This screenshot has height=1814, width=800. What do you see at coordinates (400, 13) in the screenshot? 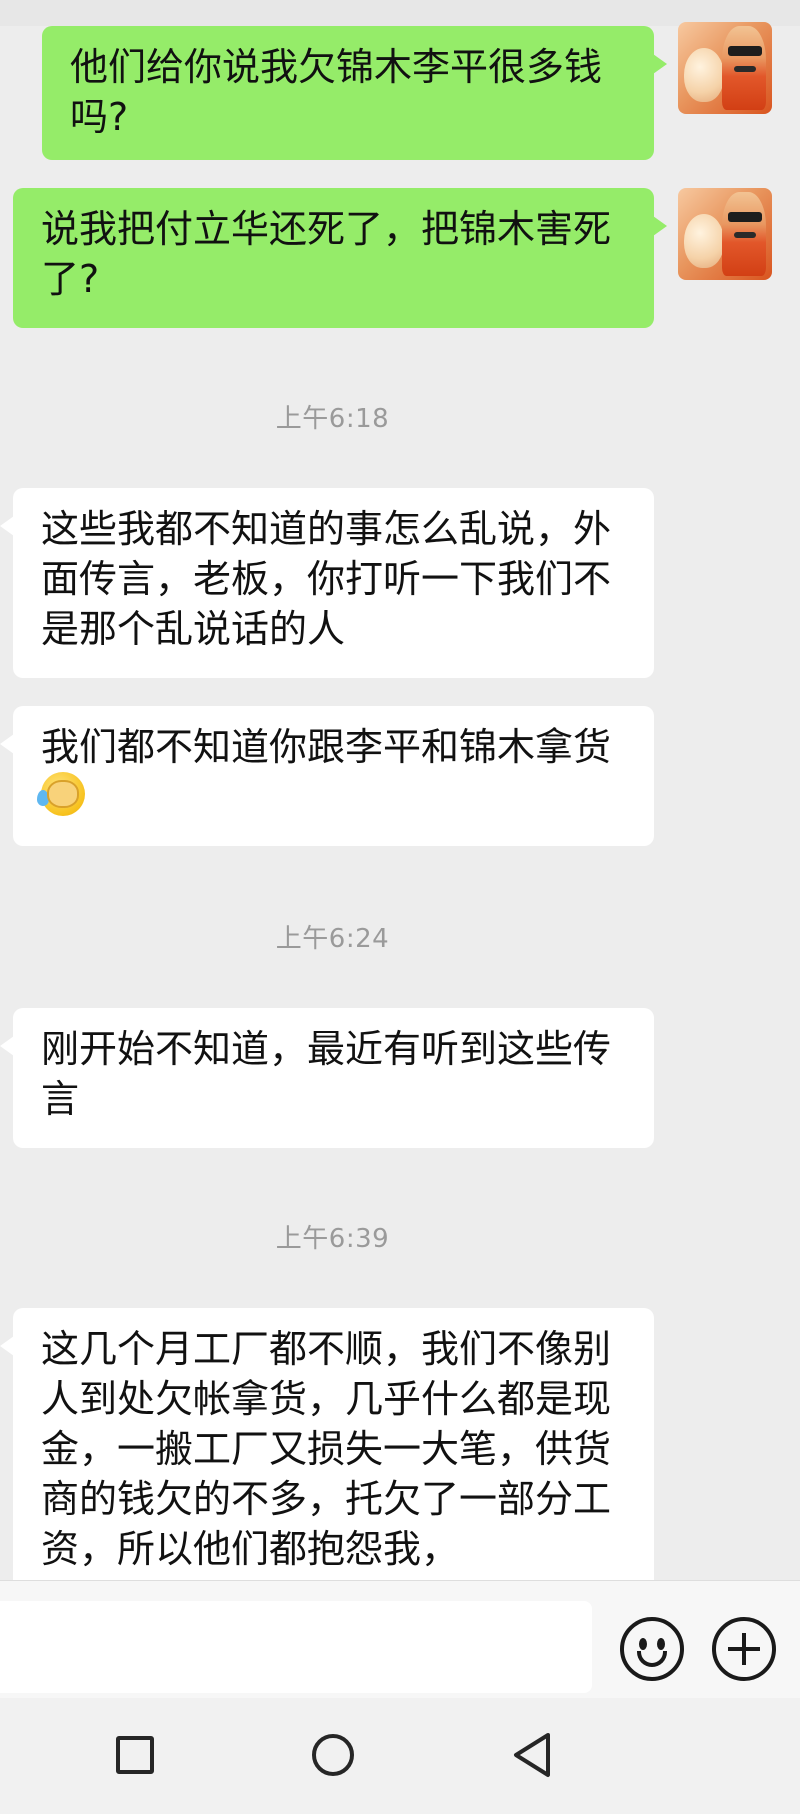
I see `top-divider` at bounding box center [400, 13].